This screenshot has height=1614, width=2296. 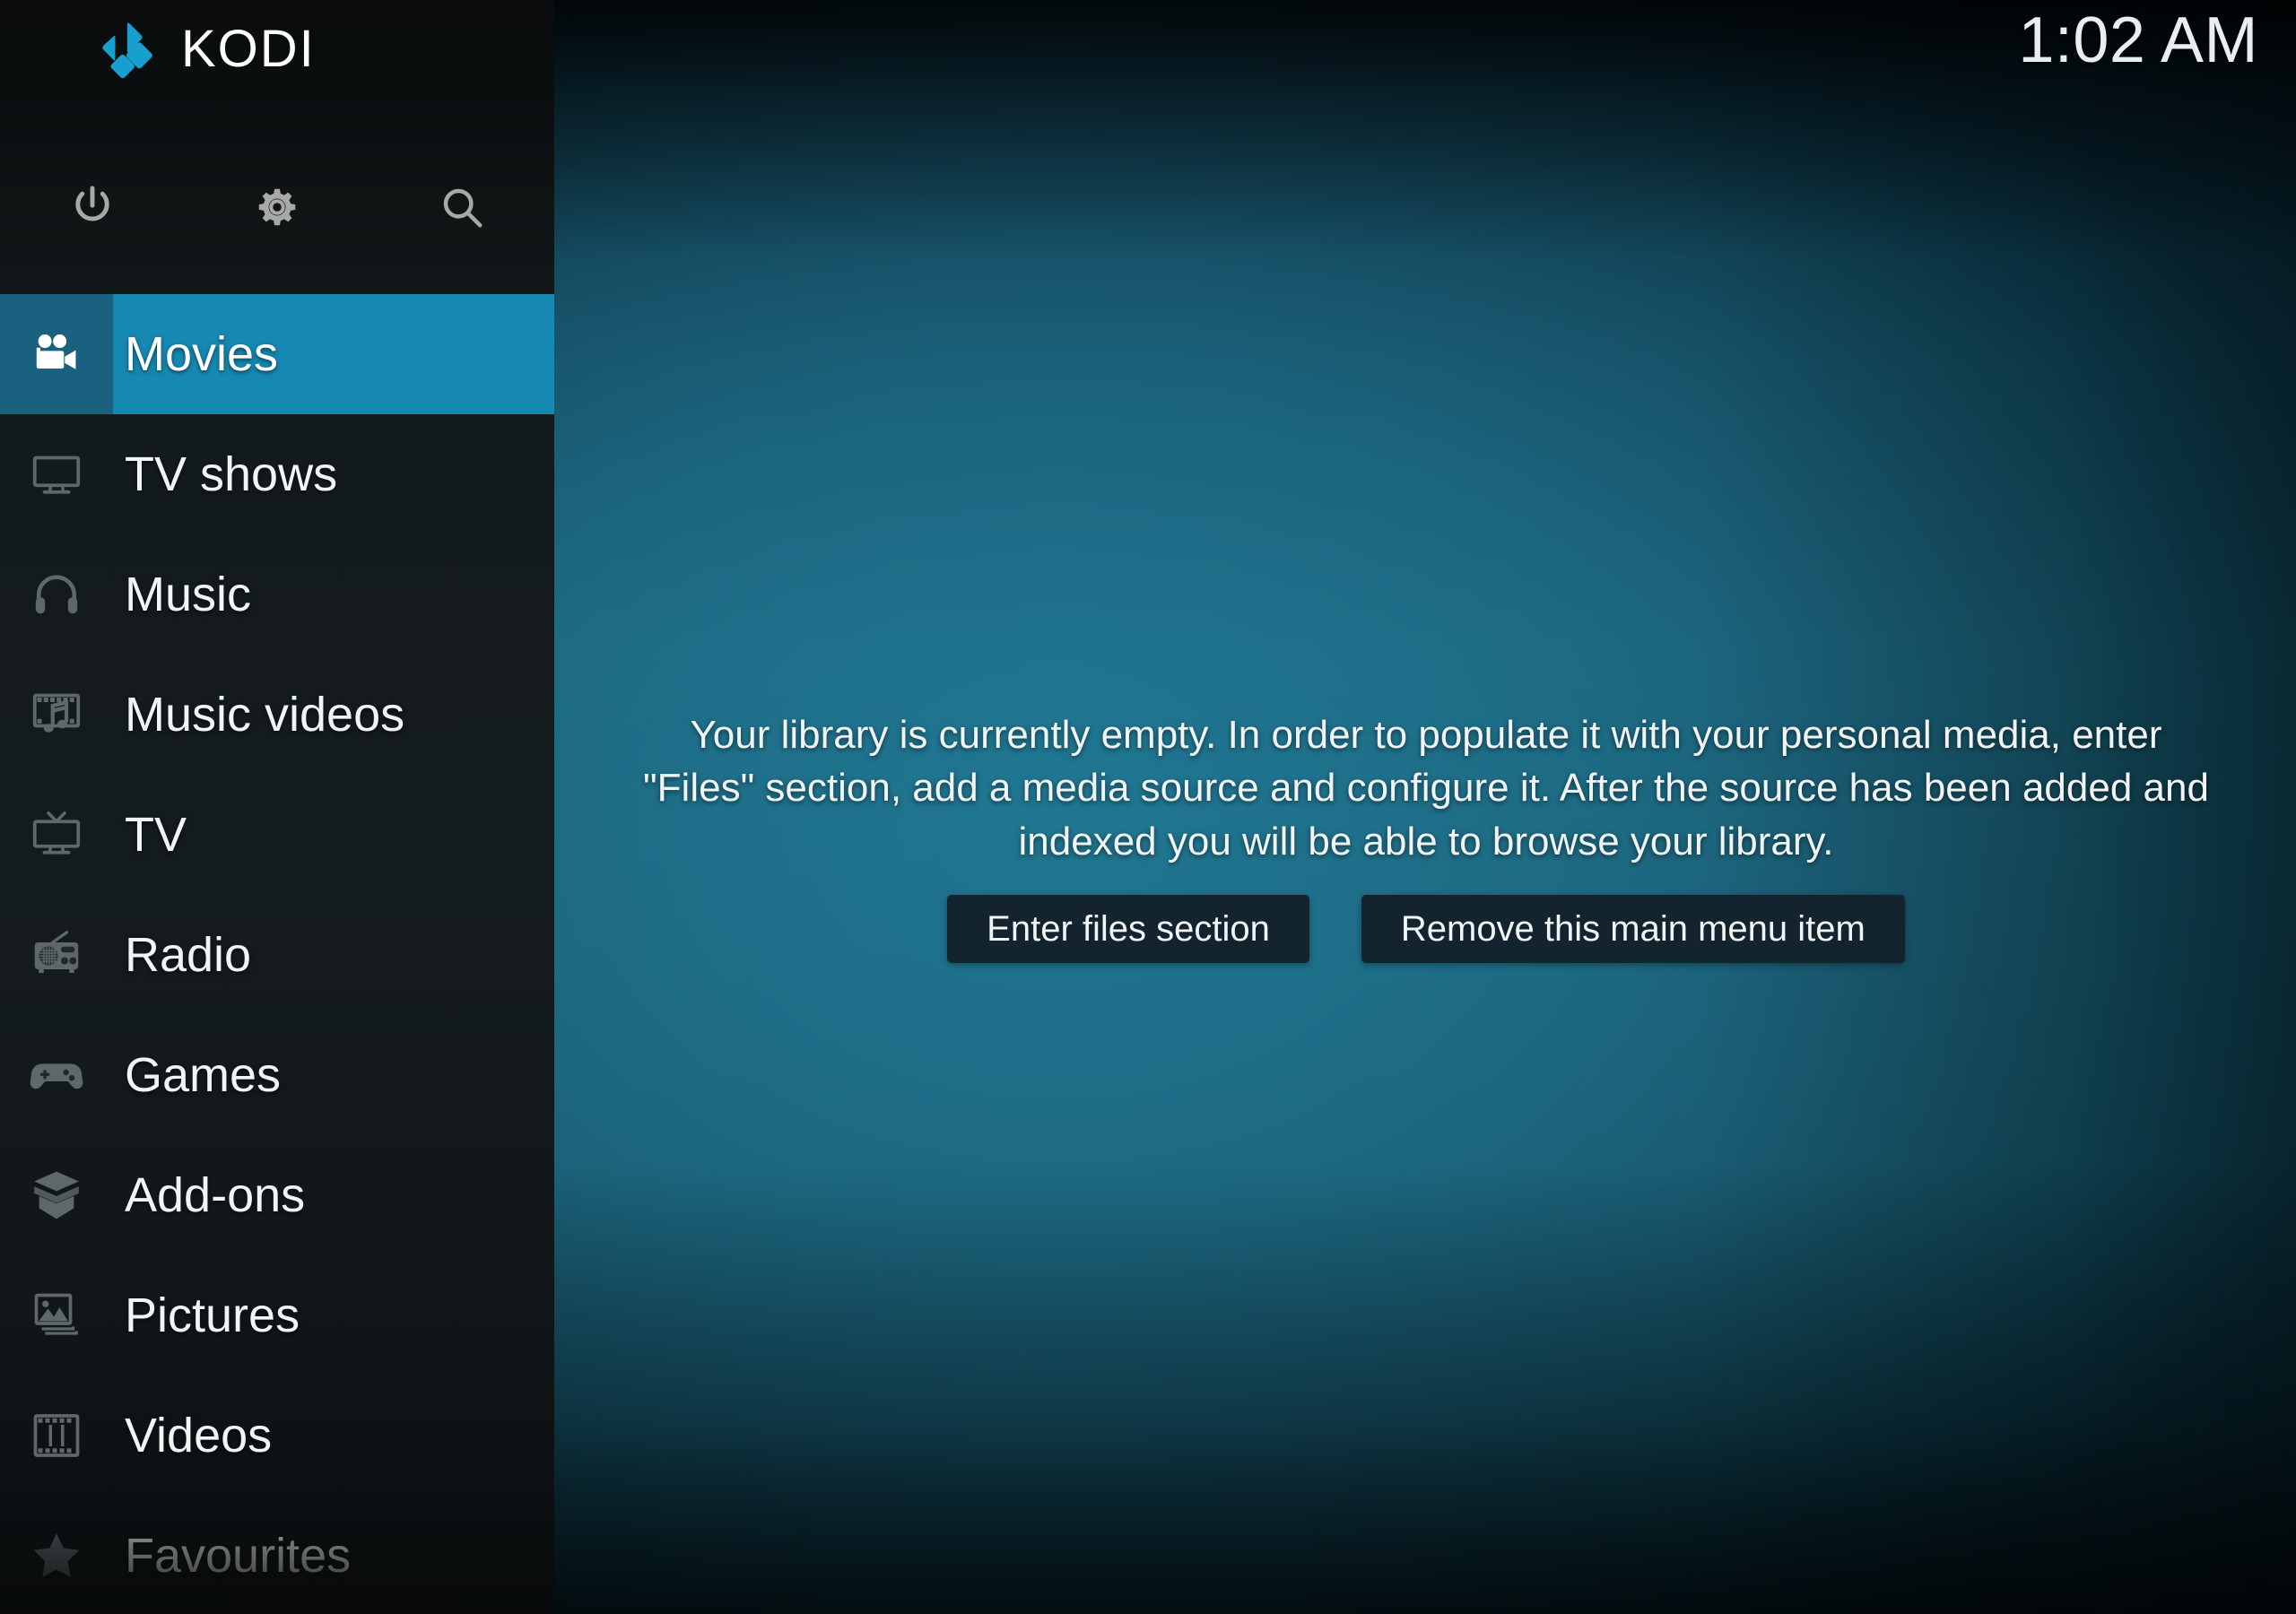 What do you see at coordinates (188, 955) in the screenshot?
I see `sidebar-item-label: Radio` at bounding box center [188, 955].